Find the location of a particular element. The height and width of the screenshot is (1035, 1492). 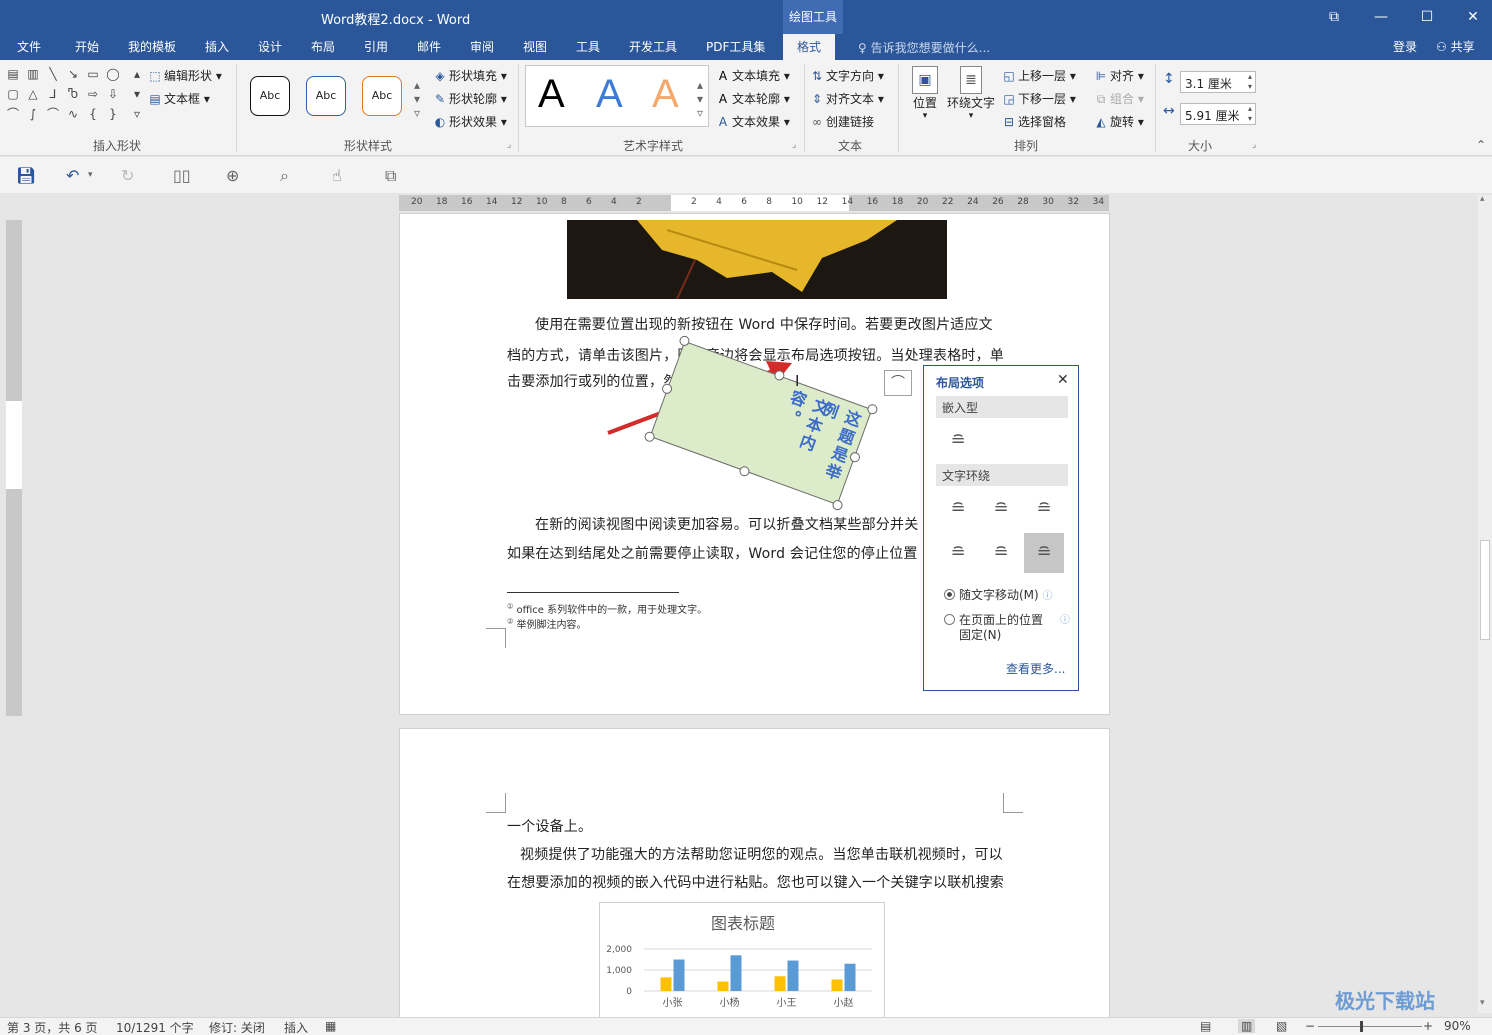

shape-height-input: 3.1 厘米 ▴ ▾ is located at coordinates (1218, 82).